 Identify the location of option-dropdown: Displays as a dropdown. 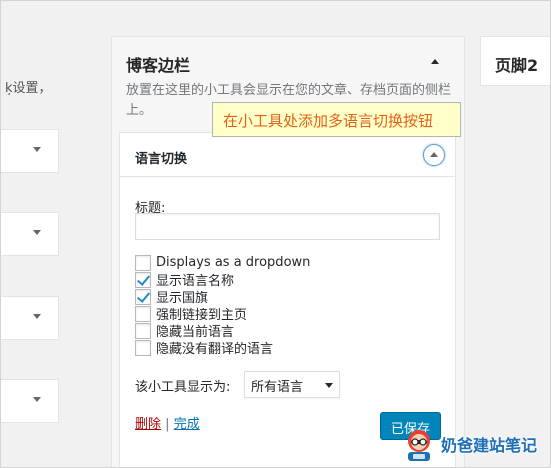
(222, 262).